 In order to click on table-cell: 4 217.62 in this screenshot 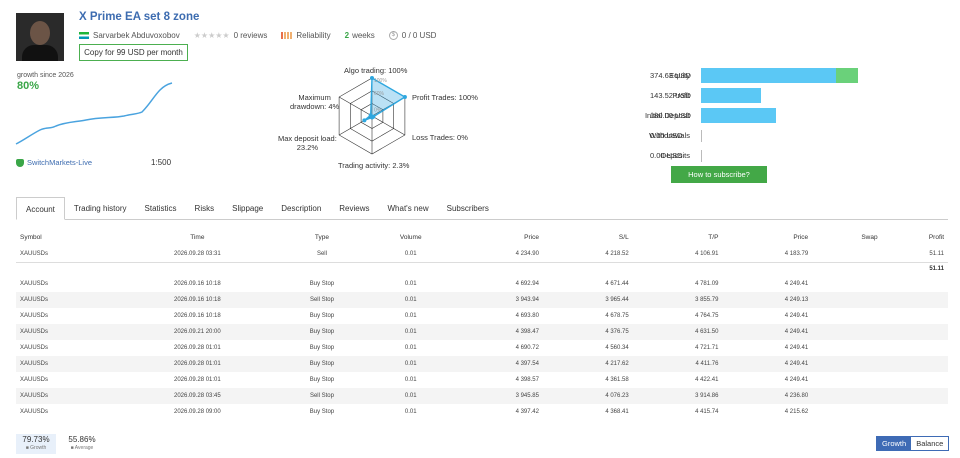, I will do `click(587, 364)`.